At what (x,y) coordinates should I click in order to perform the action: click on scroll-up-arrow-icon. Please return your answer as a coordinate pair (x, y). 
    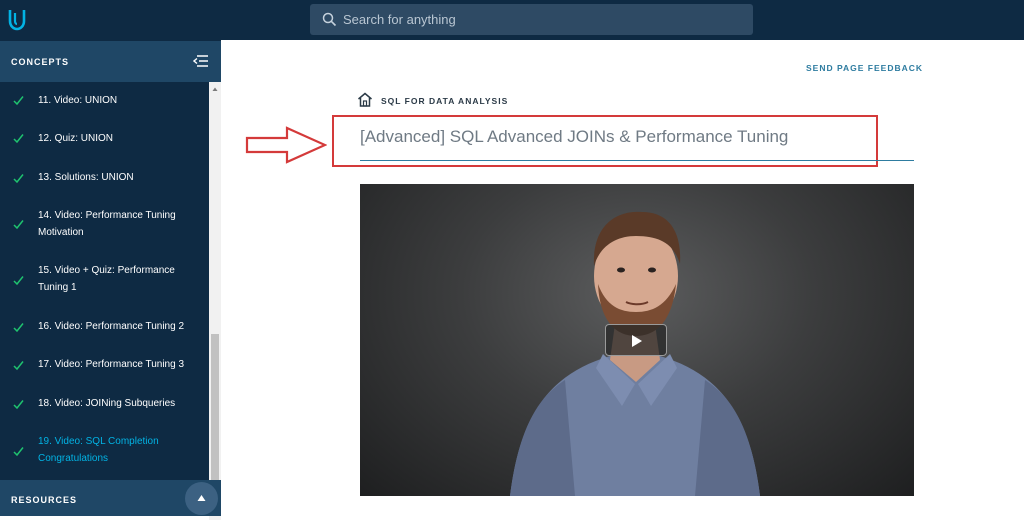
    Looking at the image, I should click on (215, 89).